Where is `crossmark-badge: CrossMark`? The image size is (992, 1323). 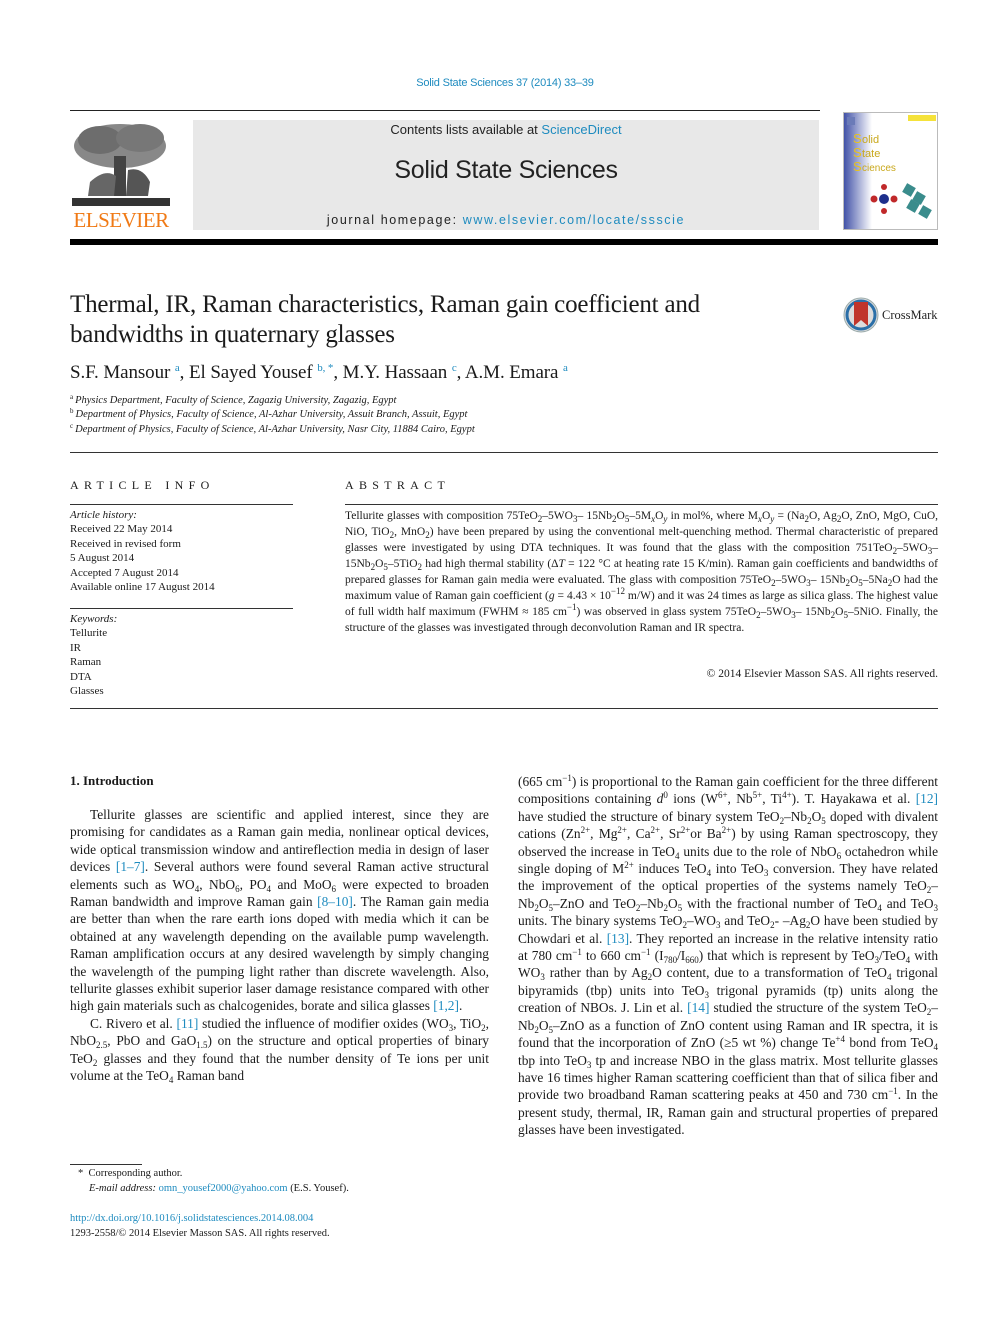
crossmark-badge: CrossMark is located at coordinates (892, 316).